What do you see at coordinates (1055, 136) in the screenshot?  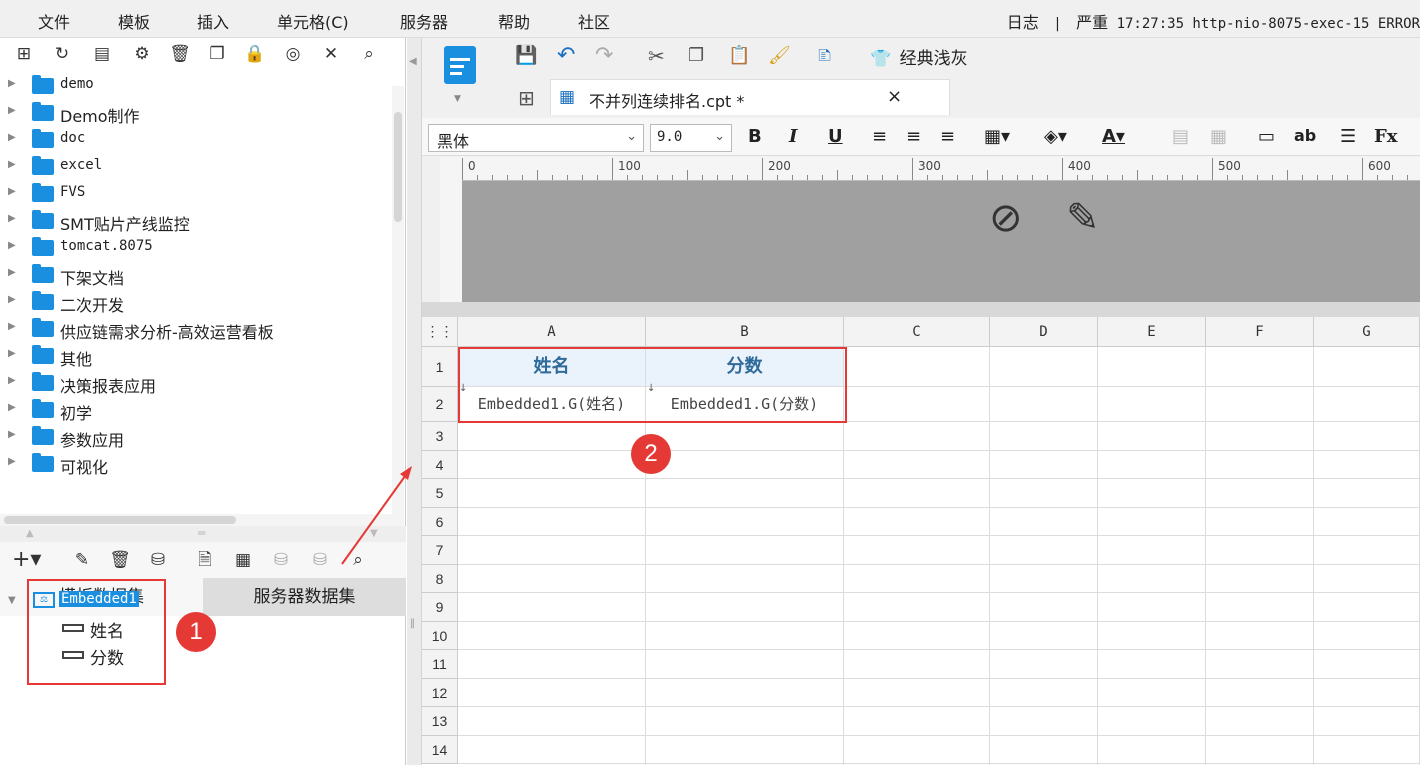 I see `fill-color-icon: ◈▾` at bounding box center [1055, 136].